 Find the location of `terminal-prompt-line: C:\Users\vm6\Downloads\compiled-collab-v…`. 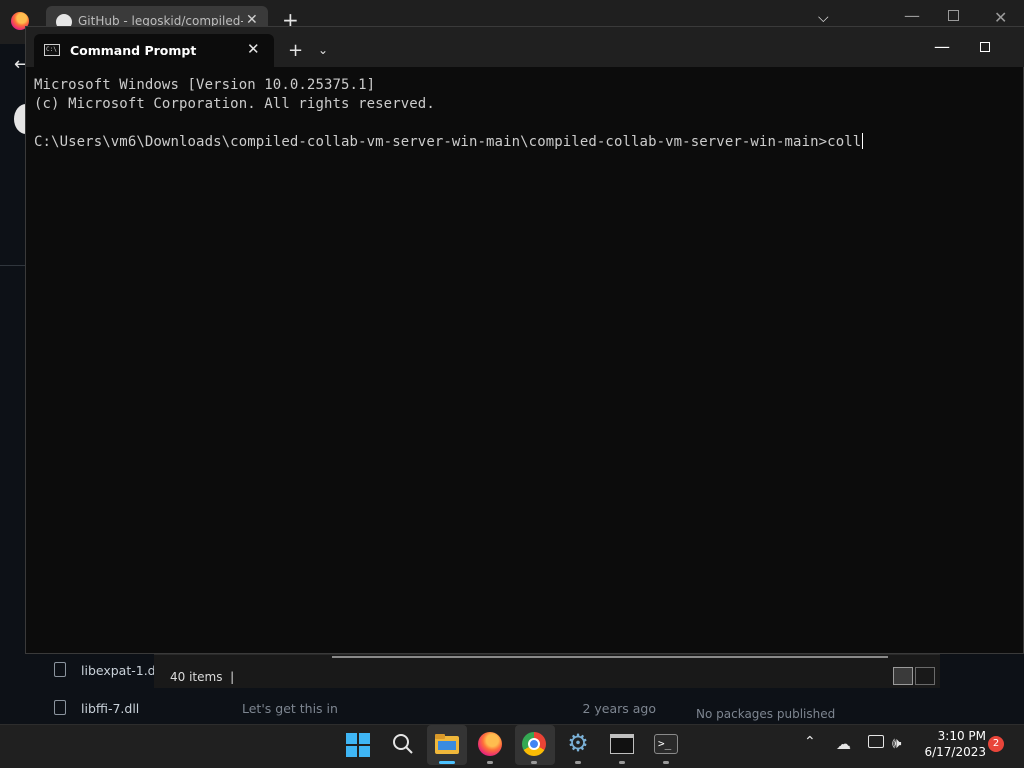

terminal-prompt-line: C:\Users\vm6\Downloads\compiled-collab-v… is located at coordinates (524, 142).